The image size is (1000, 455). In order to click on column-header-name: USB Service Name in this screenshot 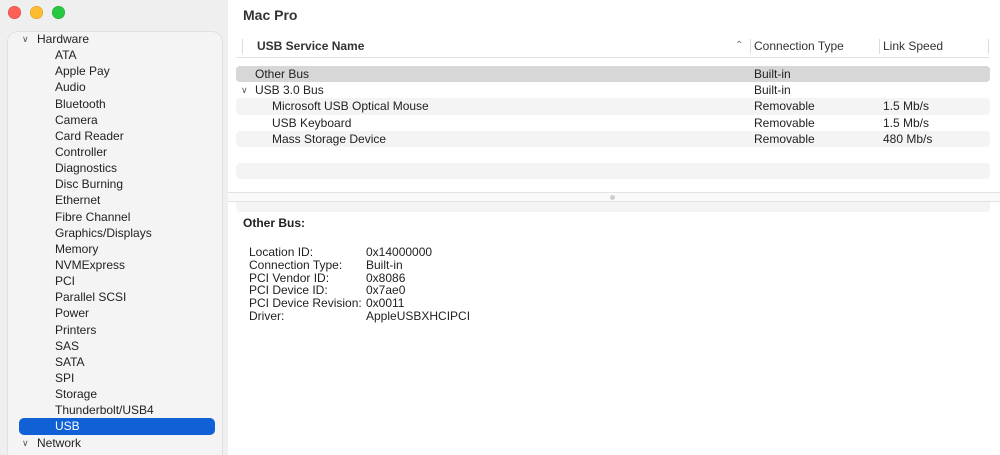, I will do `click(310, 46)`.